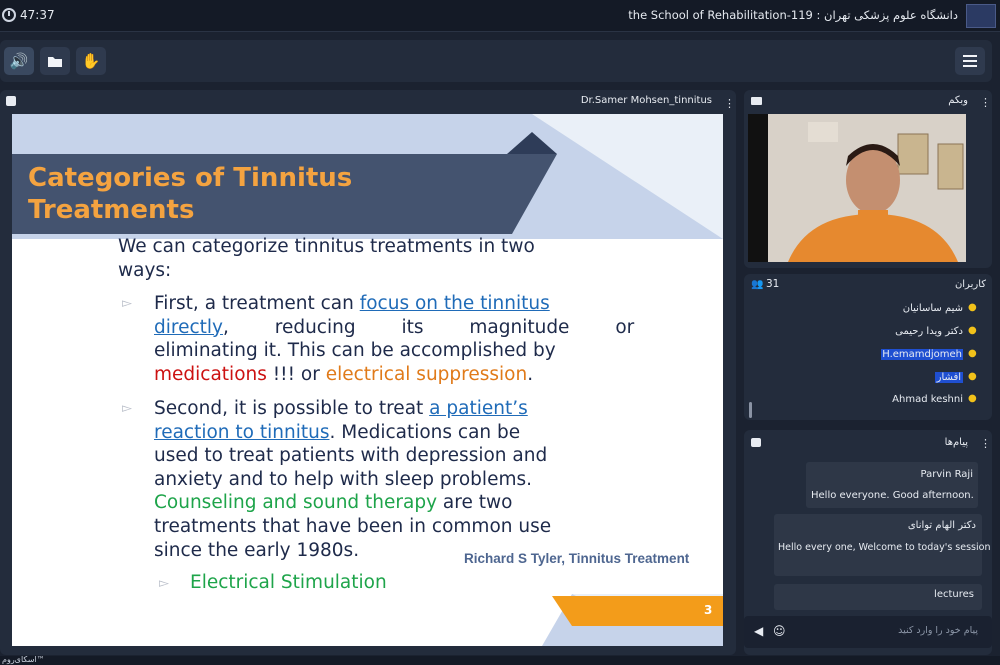  I want to click on slide-heading-line: Categories of Tinnitus, so click(190, 178).